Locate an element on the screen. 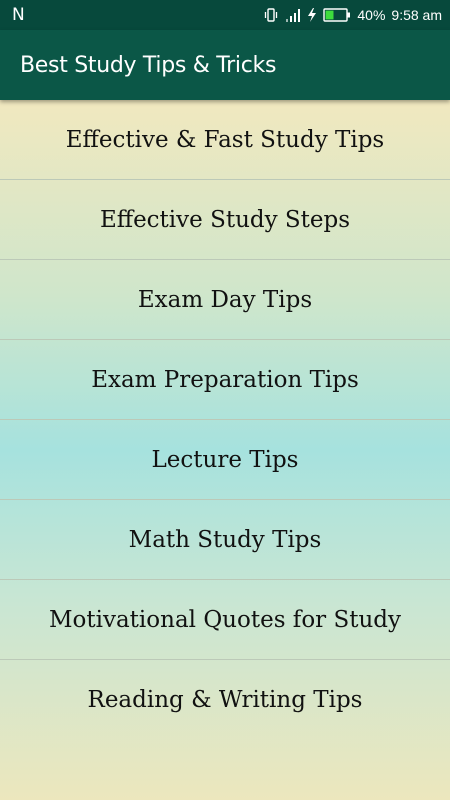 This screenshot has height=800, width=450. menu-item-math-study-tips: Math Study Tips is located at coordinates (225, 540).